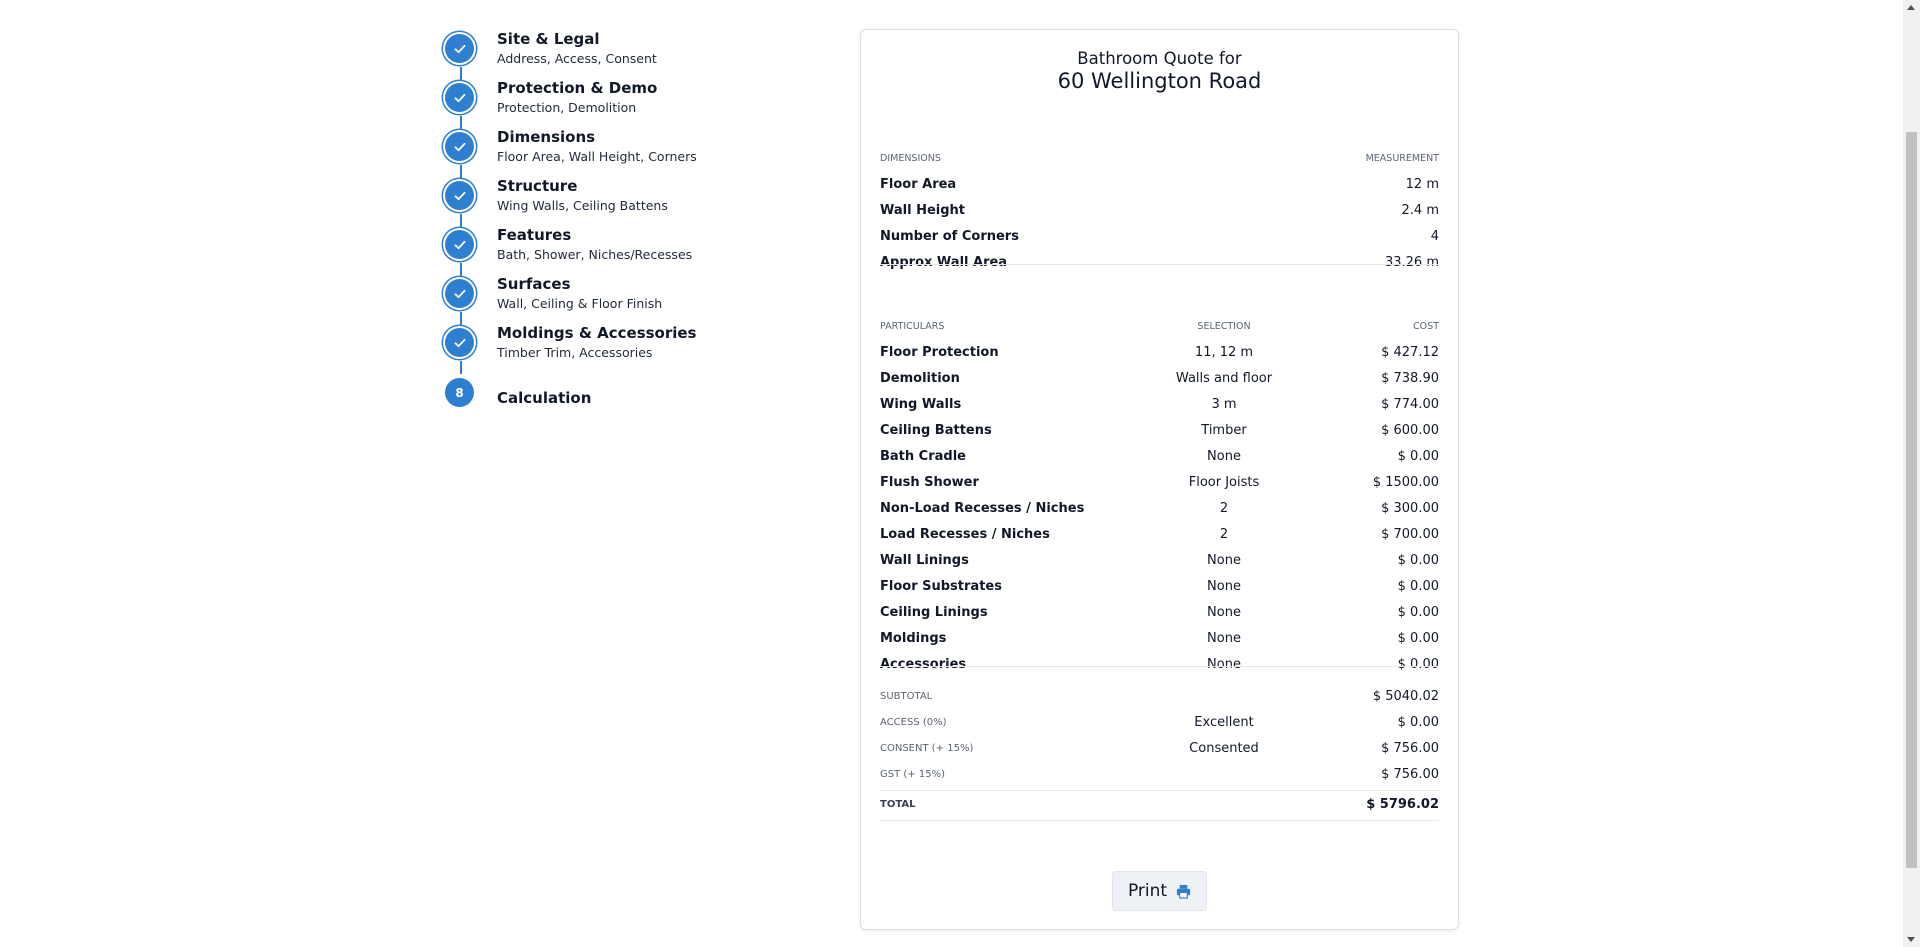 This screenshot has width=1920, height=947. Describe the element at coordinates (582, 205) in the screenshot. I see `step-subtitle: Wing Walls, Ceiling Battens` at that location.